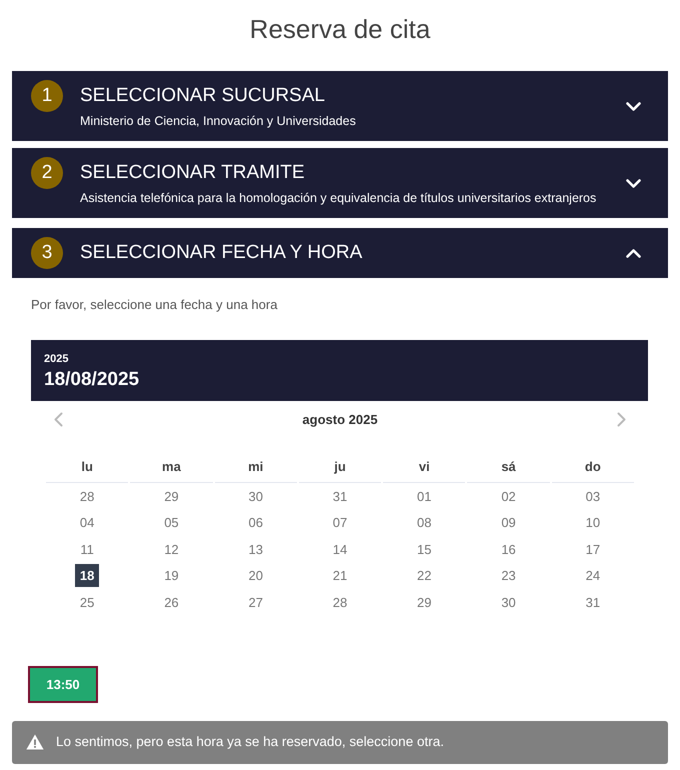  What do you see at coordinates (218, 121) in the screenshot?
I see `step-summary: Ministerio de Ciencia, Innovación y Universidades` at bounding box center [218, 121].